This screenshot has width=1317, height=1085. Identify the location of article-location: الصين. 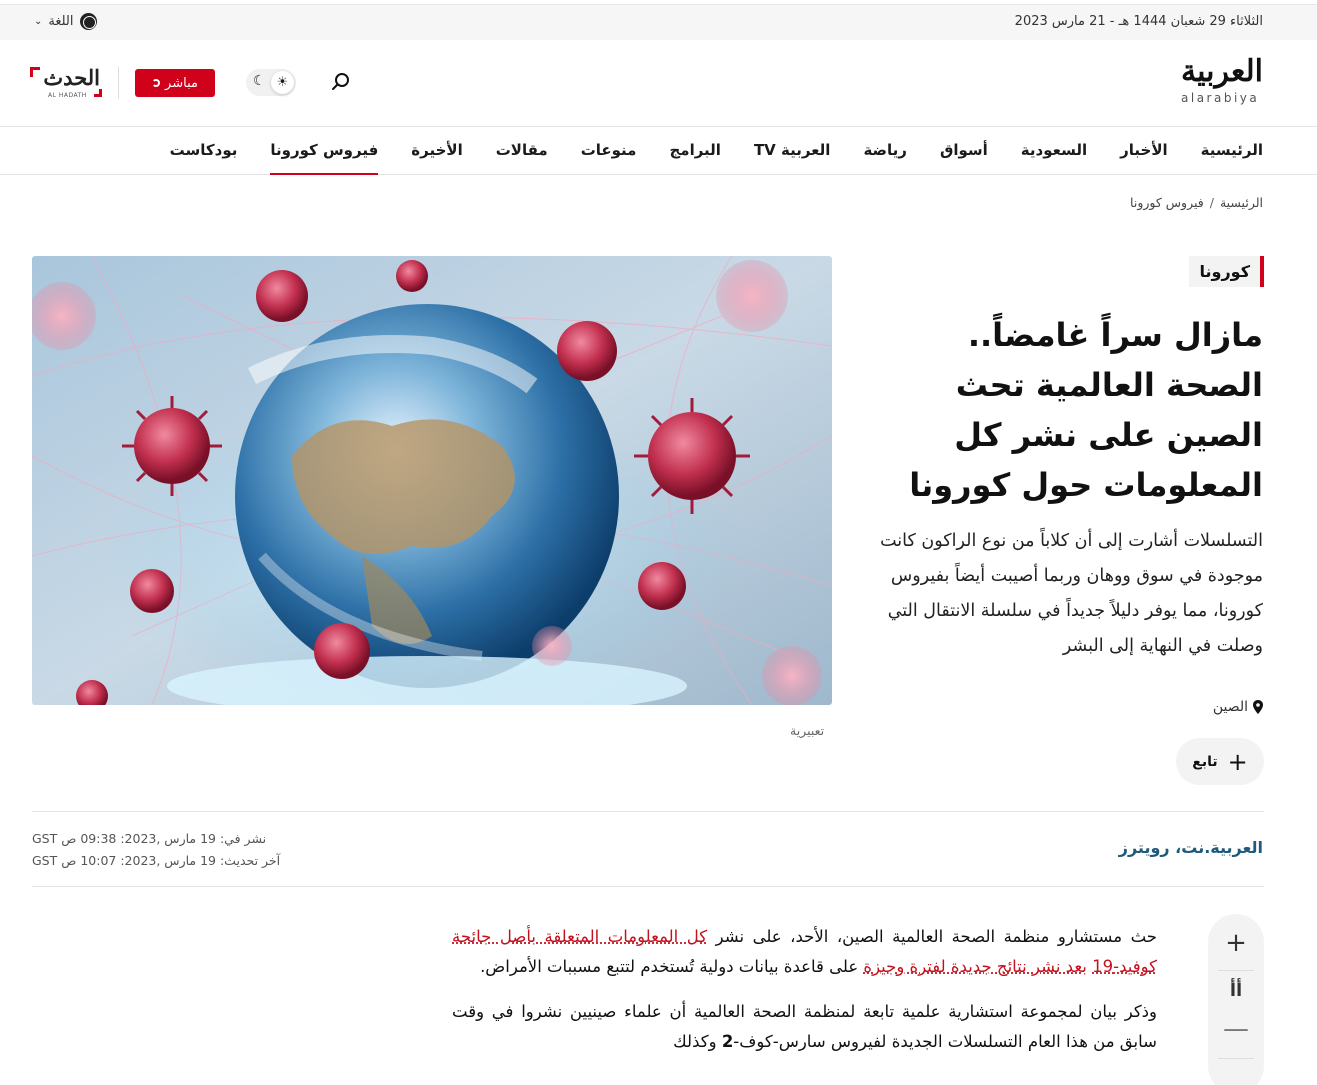
(1238, 707).